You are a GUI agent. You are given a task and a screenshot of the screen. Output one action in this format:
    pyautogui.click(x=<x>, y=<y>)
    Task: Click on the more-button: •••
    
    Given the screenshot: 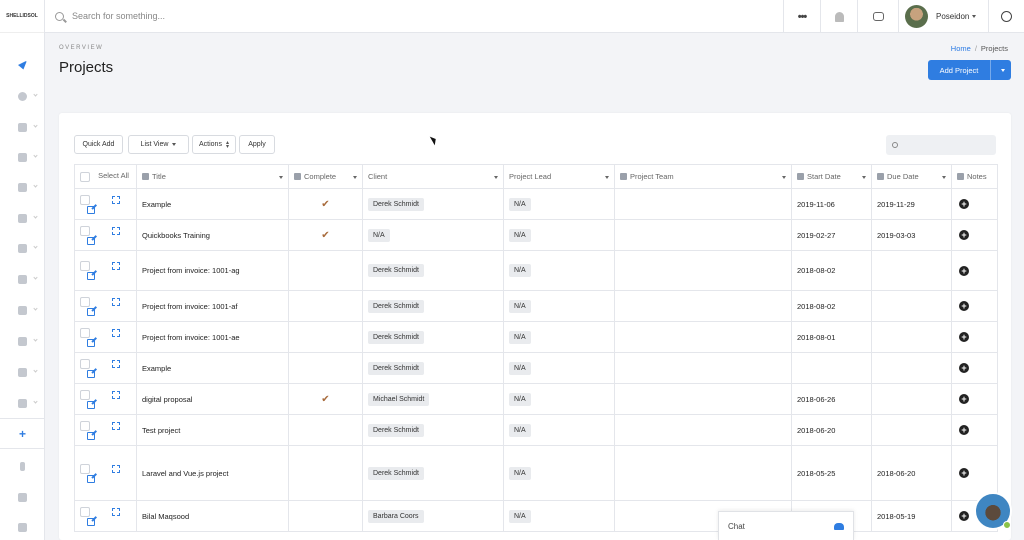 What is the action you would take?
    pyautogui.click(x=801, y=16)
    